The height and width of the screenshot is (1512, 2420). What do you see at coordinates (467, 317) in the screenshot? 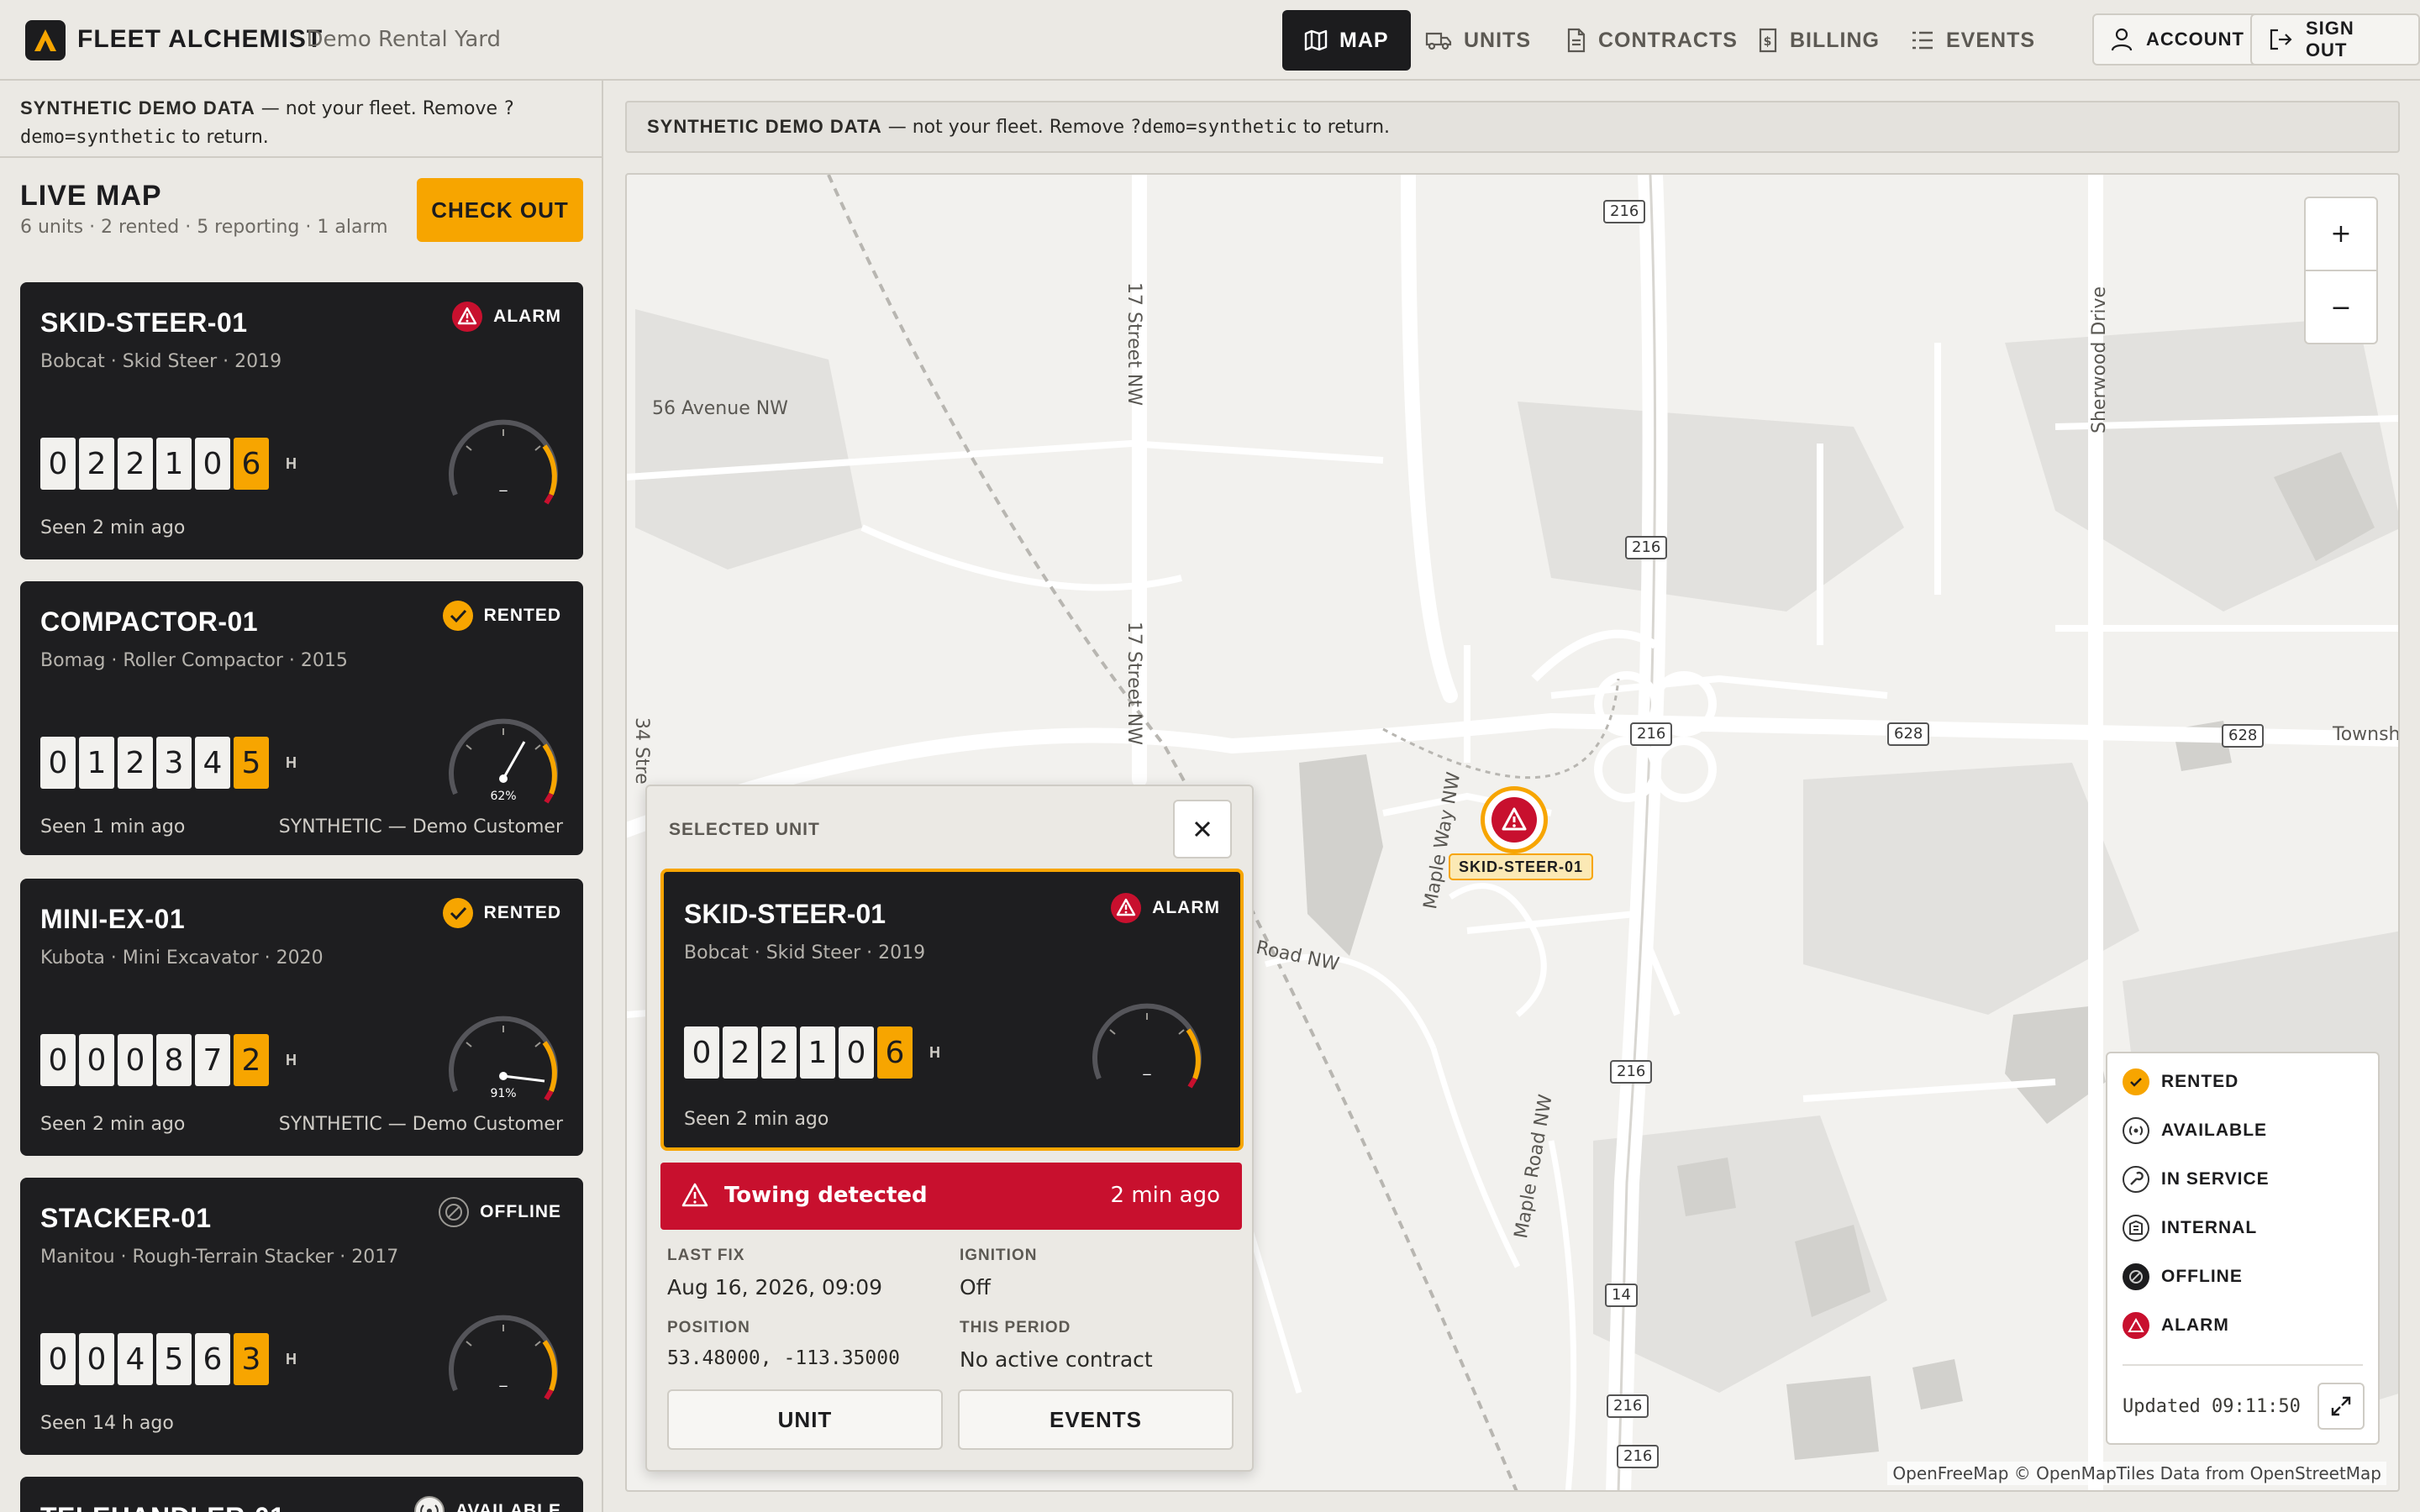
I see `alarm-icon` at bounding box center [467, 317].